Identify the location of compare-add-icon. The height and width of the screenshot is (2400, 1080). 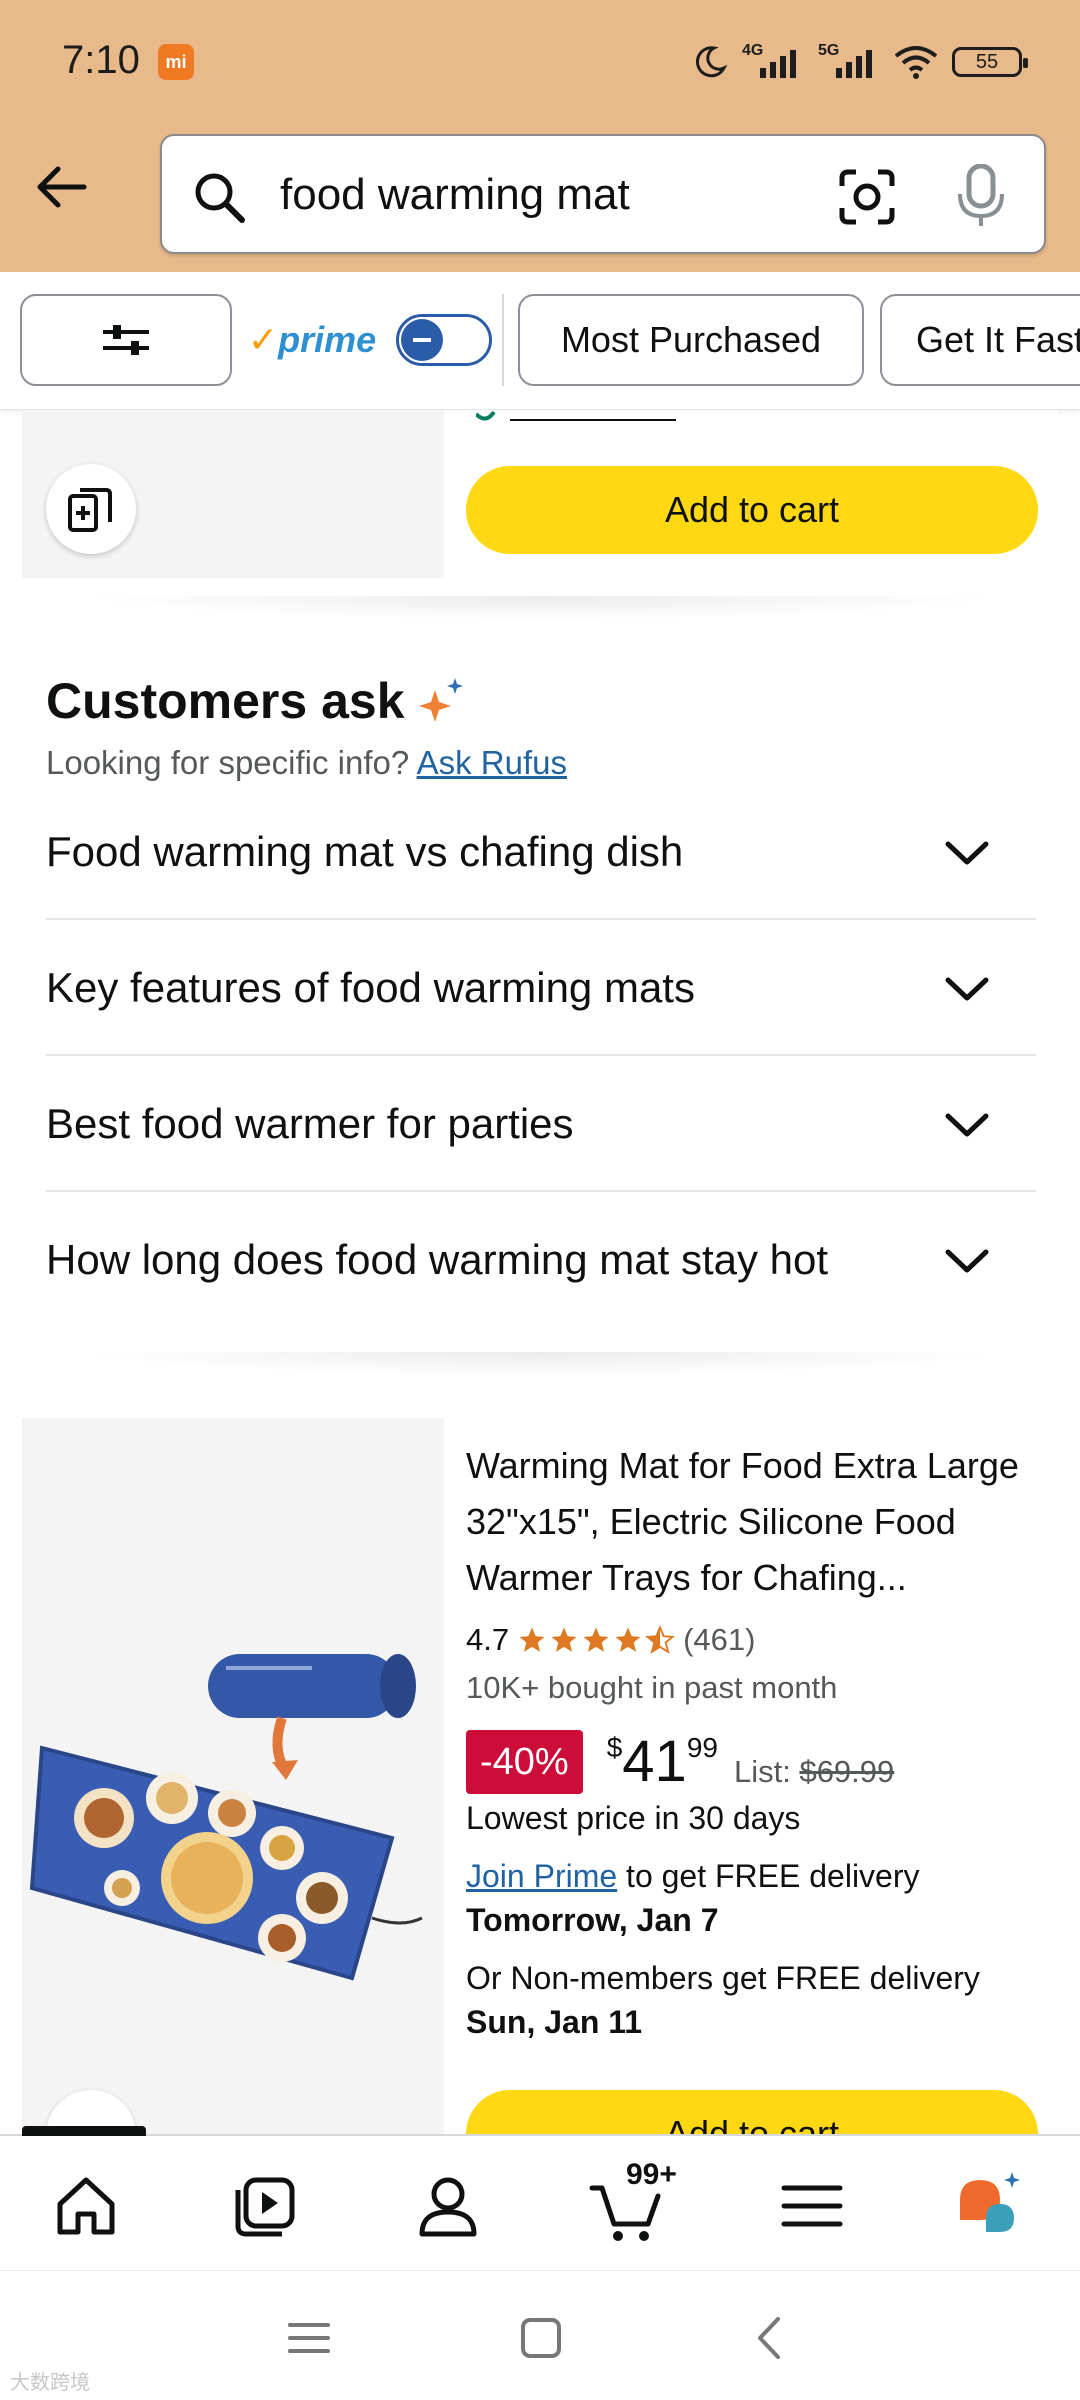
(90, 510).